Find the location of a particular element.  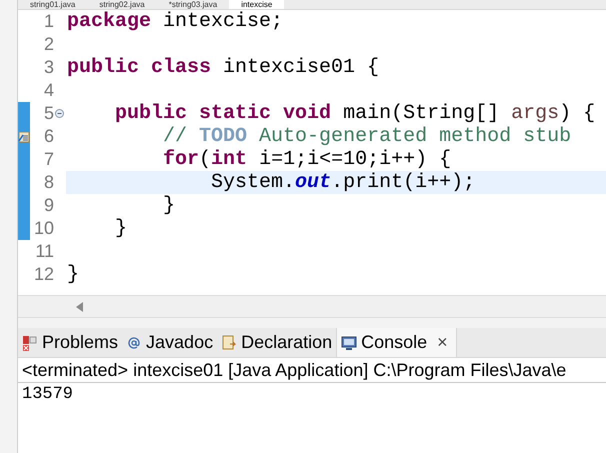

line-number: 1 is located at coordinates (48, 21).